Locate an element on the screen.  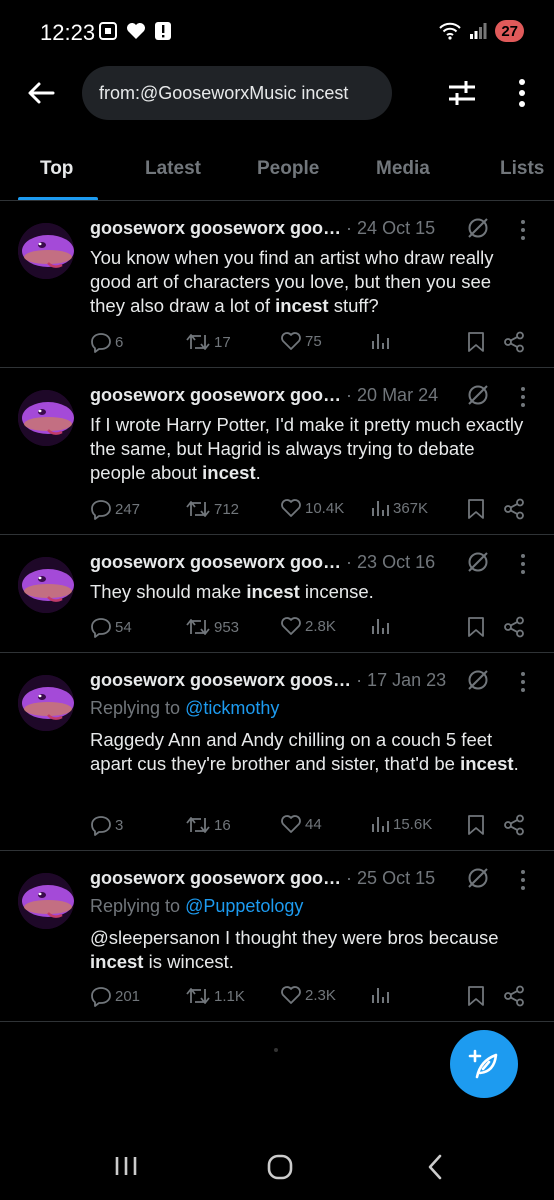
search-input: from:@GooseworxMusic incest is located at coordinates (237, 93).